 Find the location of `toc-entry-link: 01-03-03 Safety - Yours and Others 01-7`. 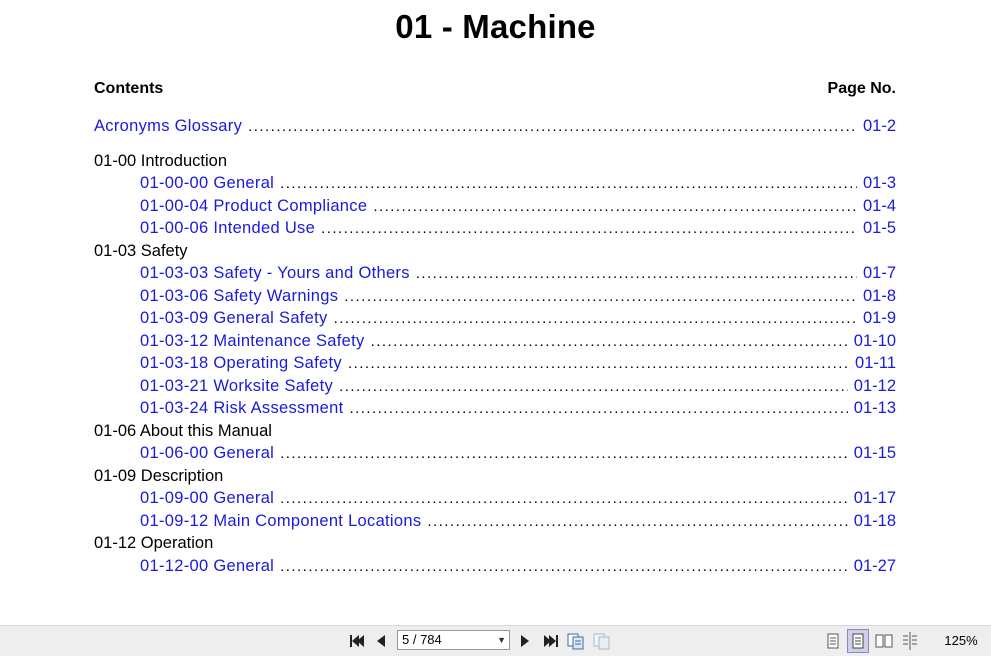

toc-entry-link: 01-03-03 Safety - Yours and Others 01-7 is located at coordinates (495, 273).